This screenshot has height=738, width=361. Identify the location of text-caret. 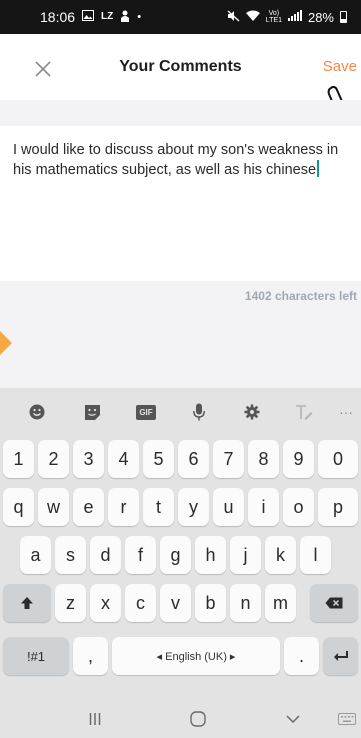
(318, 168).